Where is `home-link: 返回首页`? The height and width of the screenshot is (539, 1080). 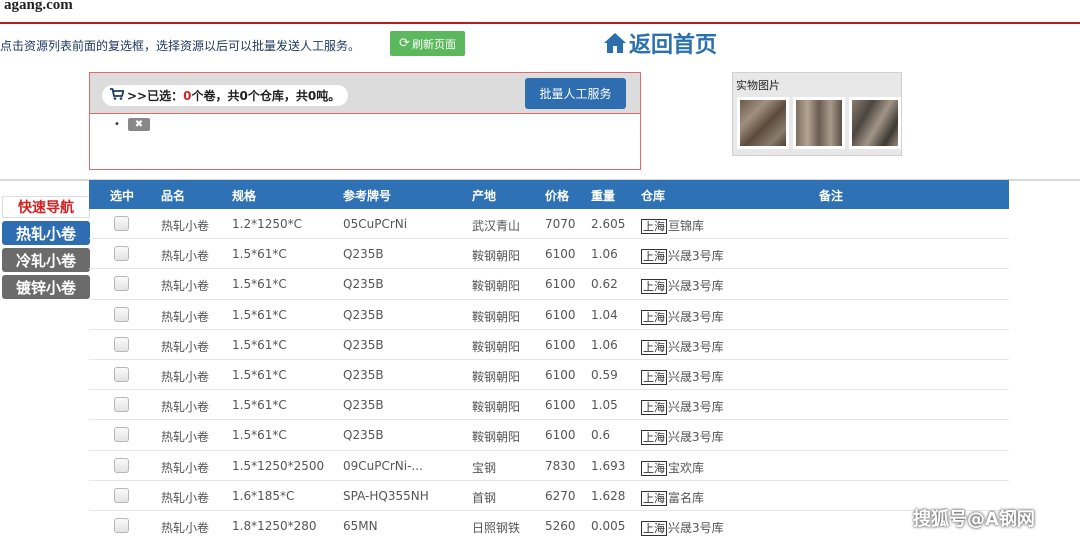
home-link: 返回首页 is located at coordinates (660, 43).